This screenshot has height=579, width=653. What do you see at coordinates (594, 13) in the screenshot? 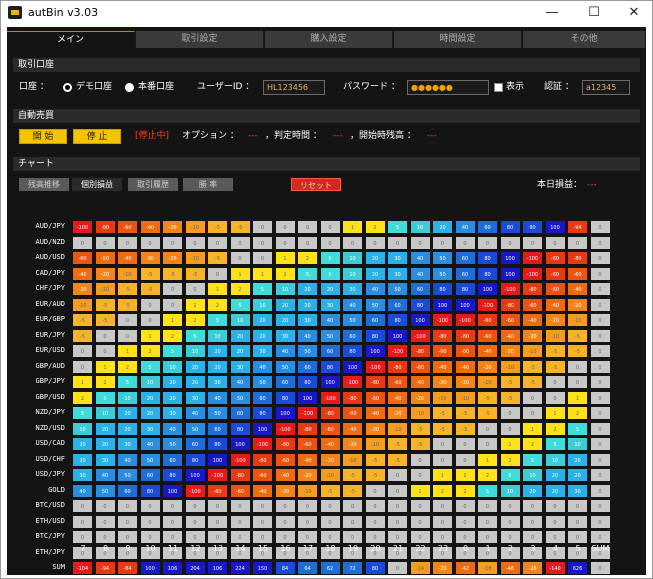
I see `maximize-button: ☐` at bounding box center [594, 13].